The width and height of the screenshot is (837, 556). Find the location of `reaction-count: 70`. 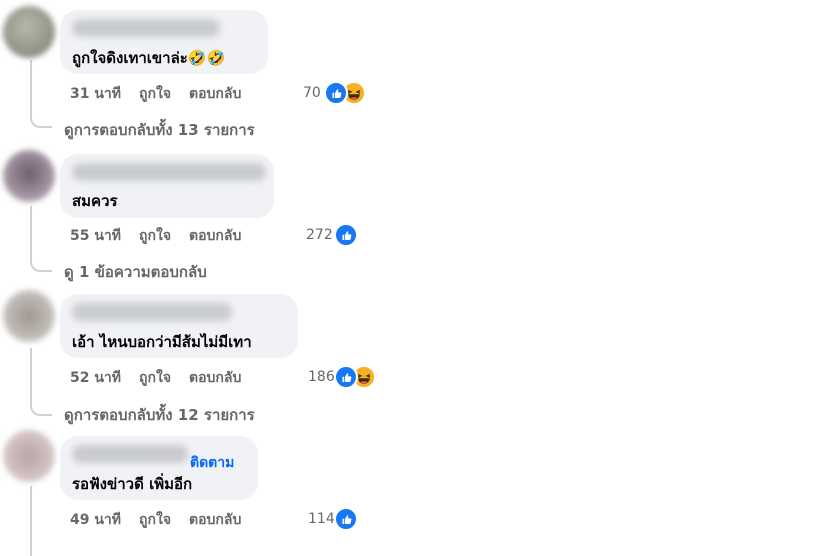

reaction-count: 70 is located at coordinates (312, 93).